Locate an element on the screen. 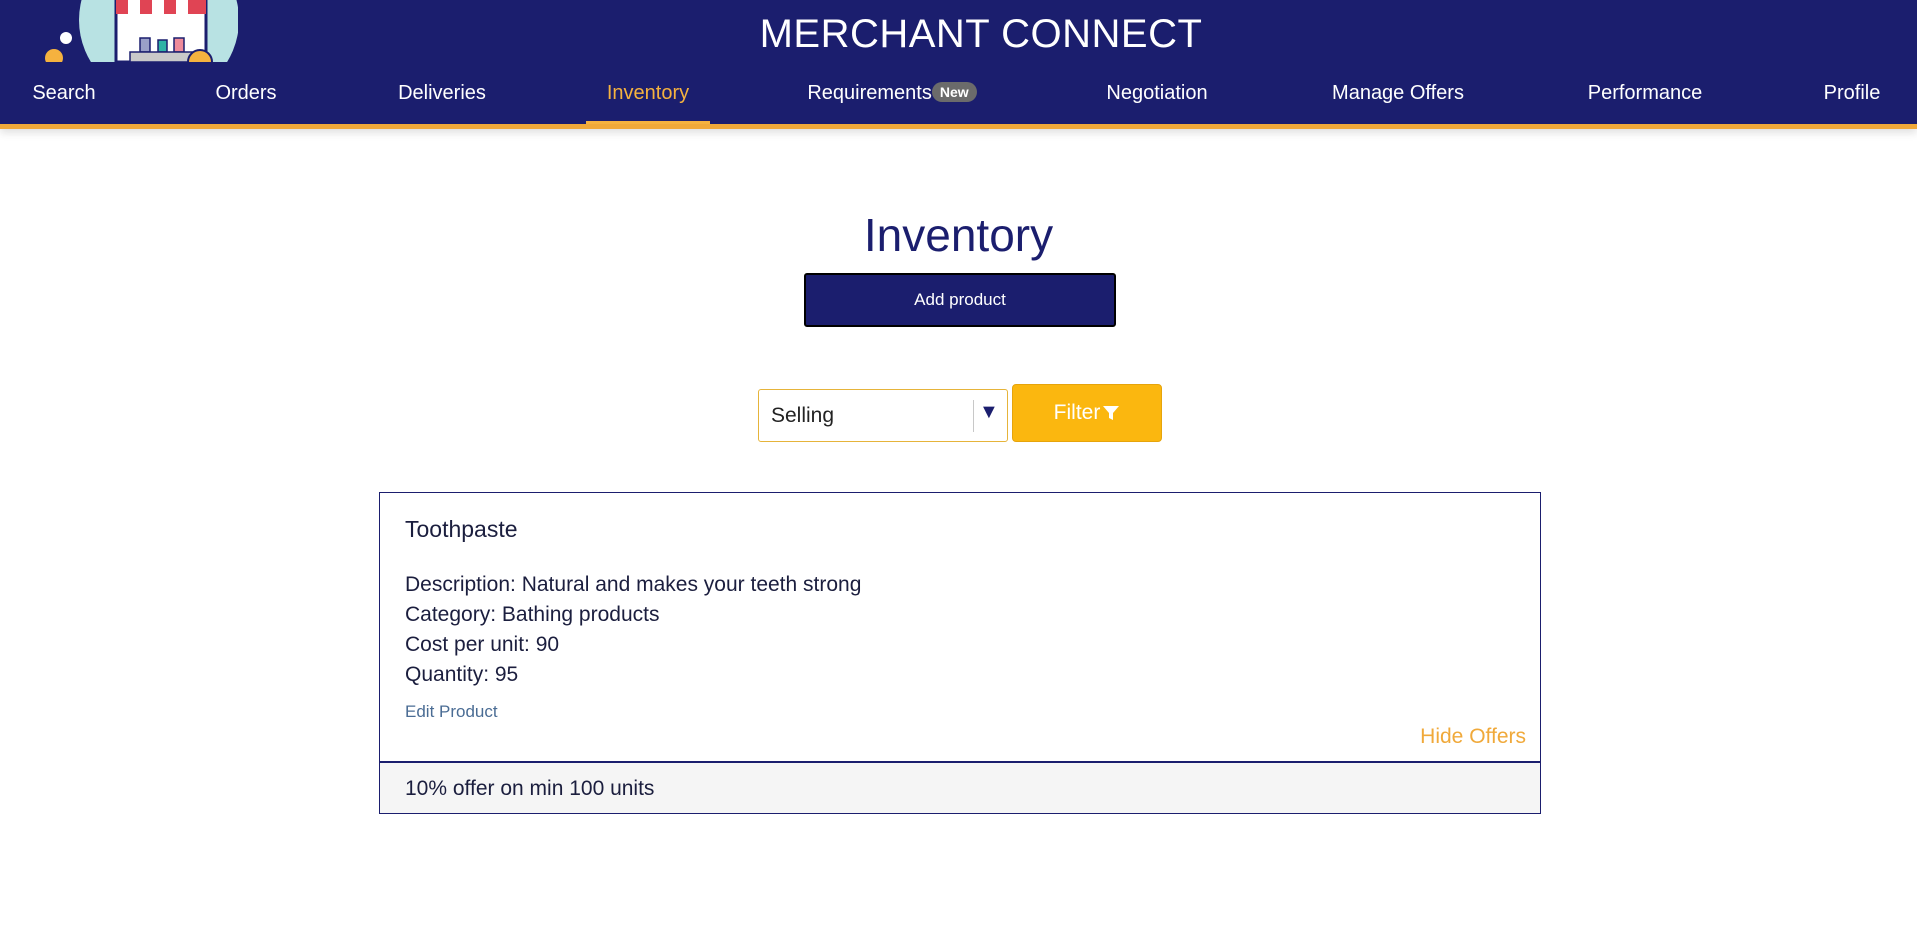 The width and height of the screenshot is (1917, 949). offer-row: 10% offer on min 100 units is located at coordinates (960, 788).